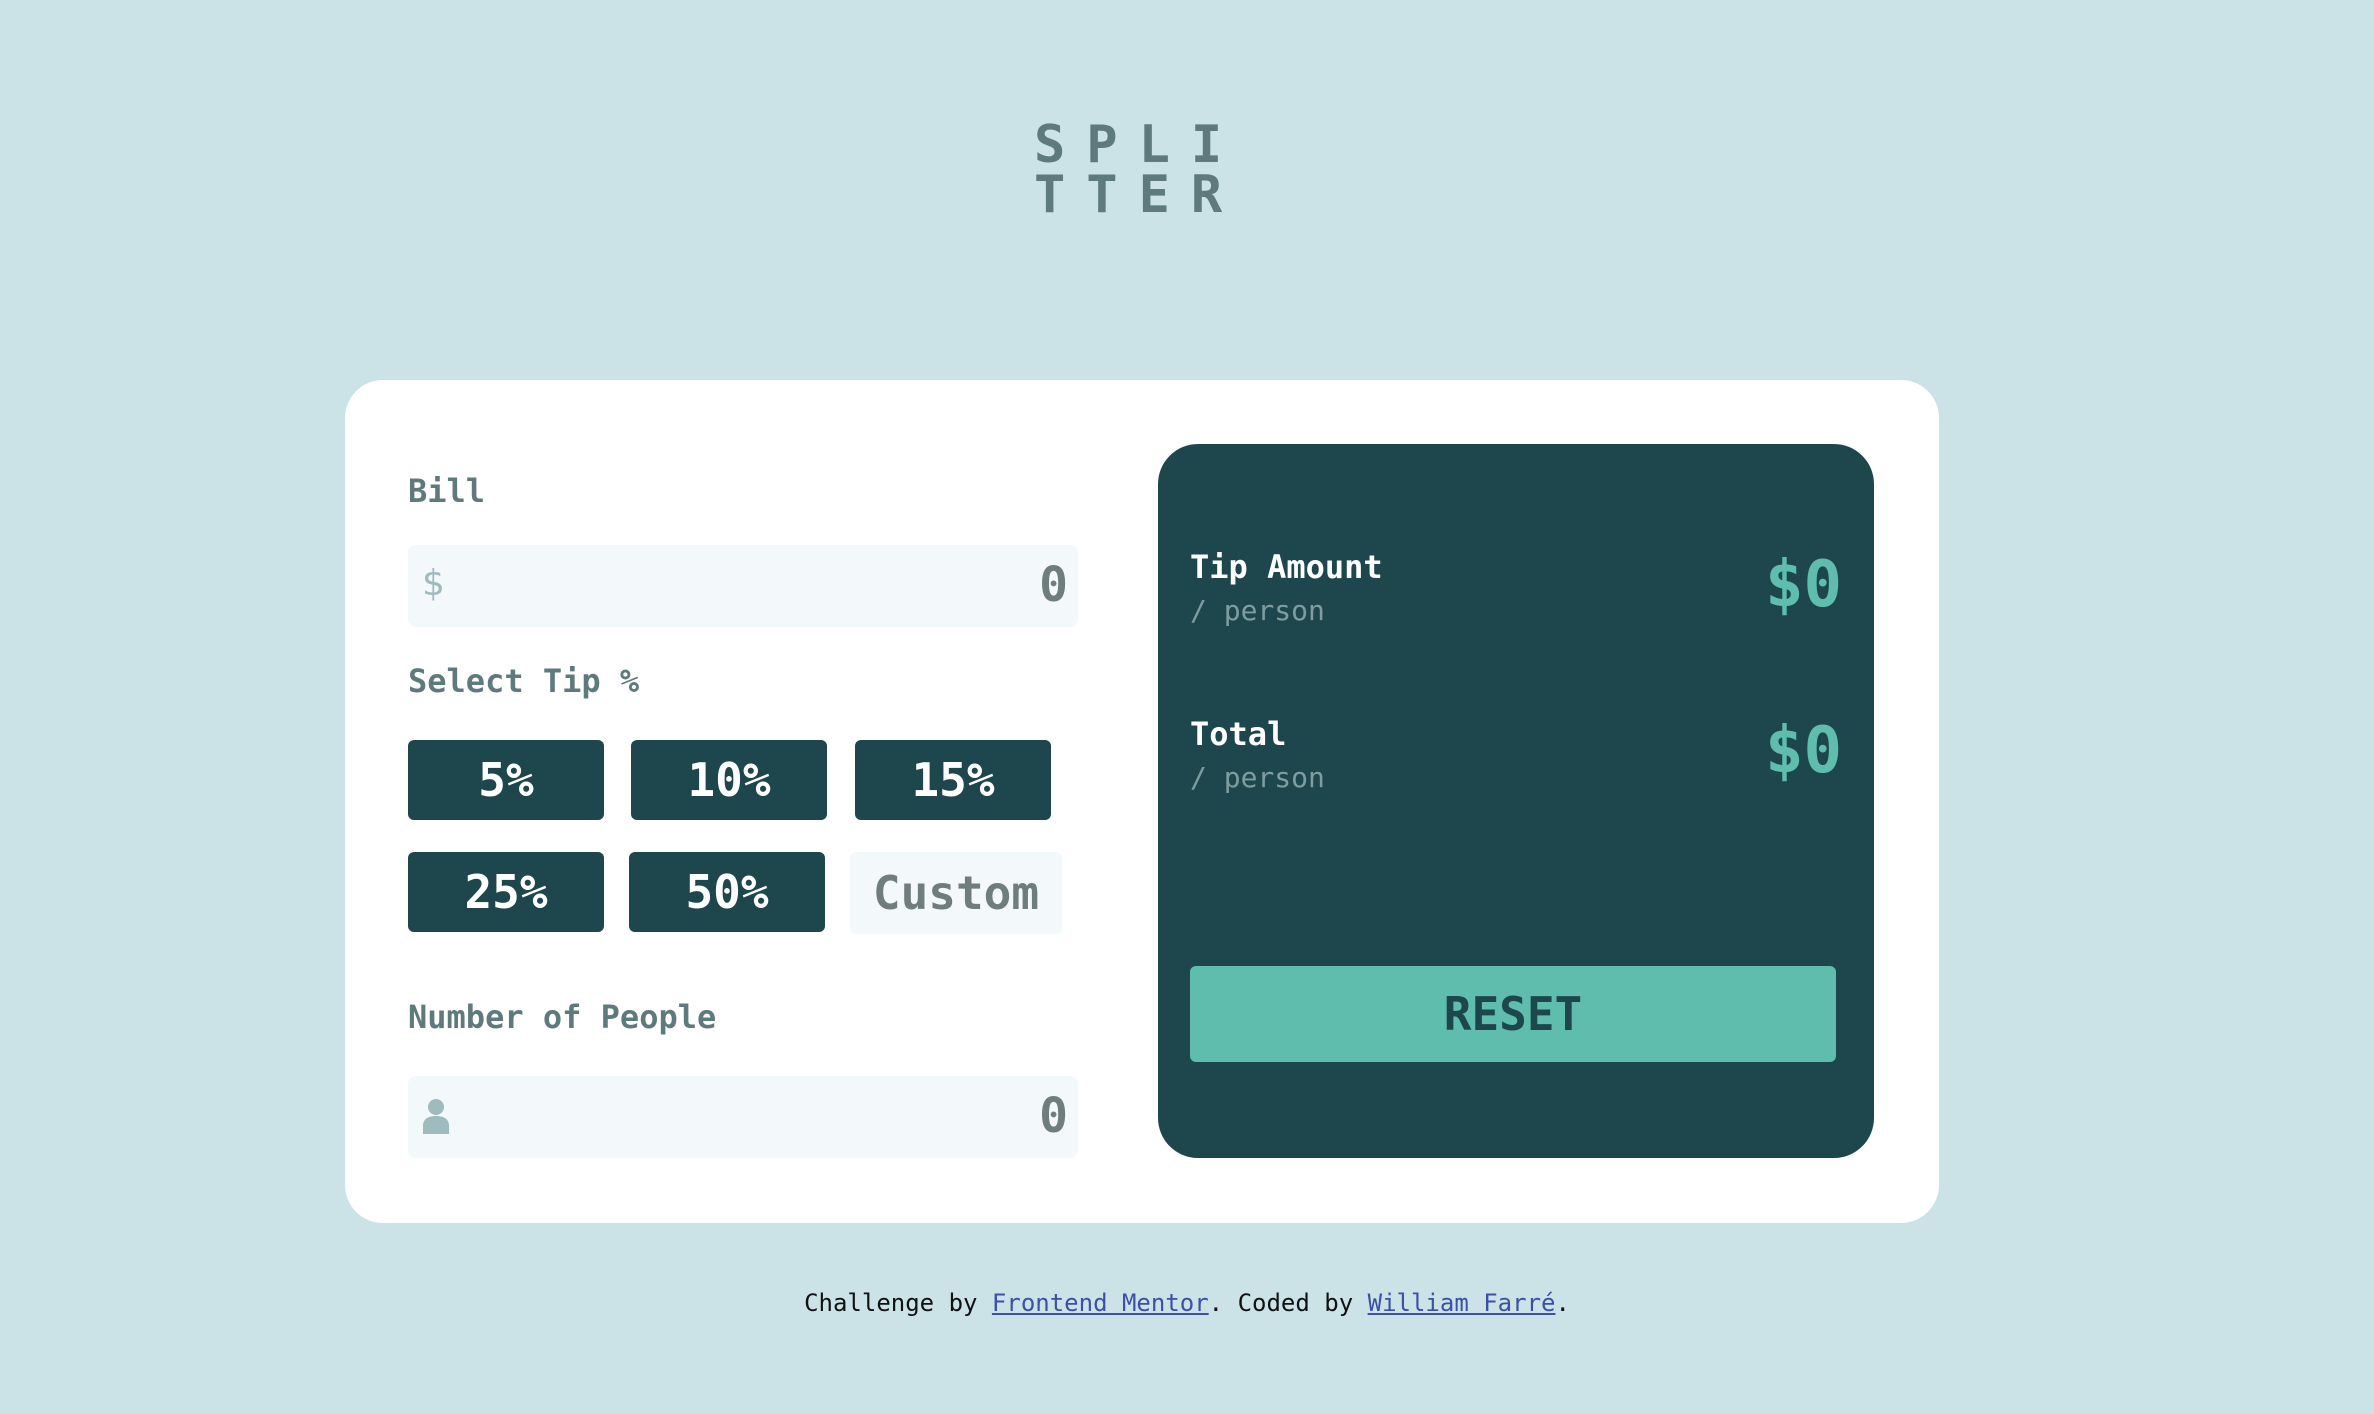 This screenshot has width=2374, height=1414. Describe the element at coordinates (562, 1017) in the screenshot. I see `people-label: Number of People` at that location.